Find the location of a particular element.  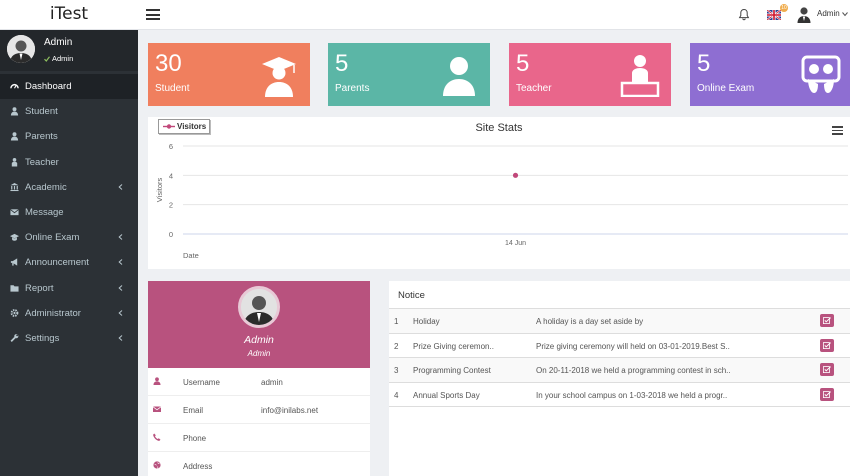

profile-label: Phone is located at coordinates (195, 438).